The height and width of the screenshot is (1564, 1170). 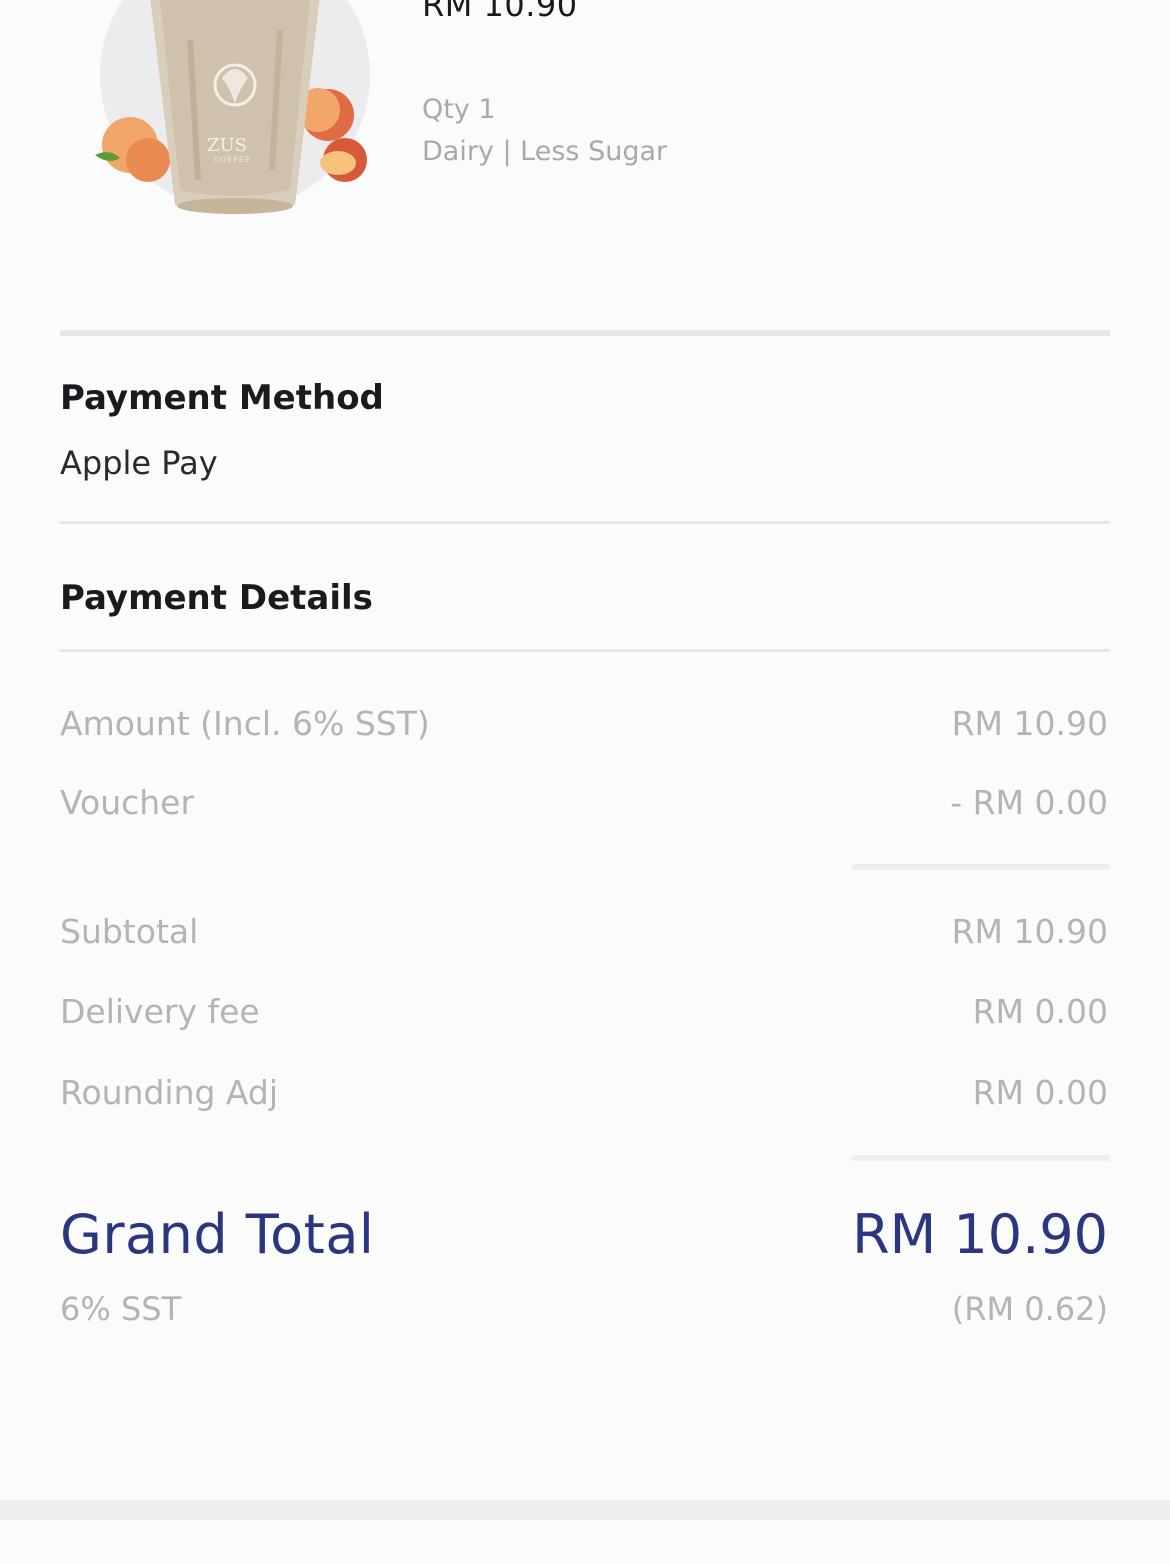 What do you see at coordinates (1029, 931) in the screenshot?
I see `subtotal-value: RM 10.90` at bounding box center [1029, 931].